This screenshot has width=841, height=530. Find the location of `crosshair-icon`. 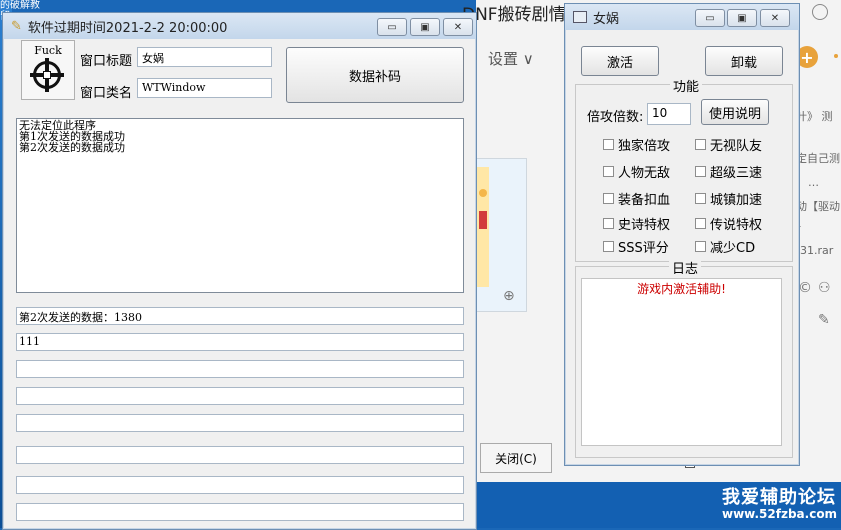

crosshair-icon is located at coordinates (47, 75).